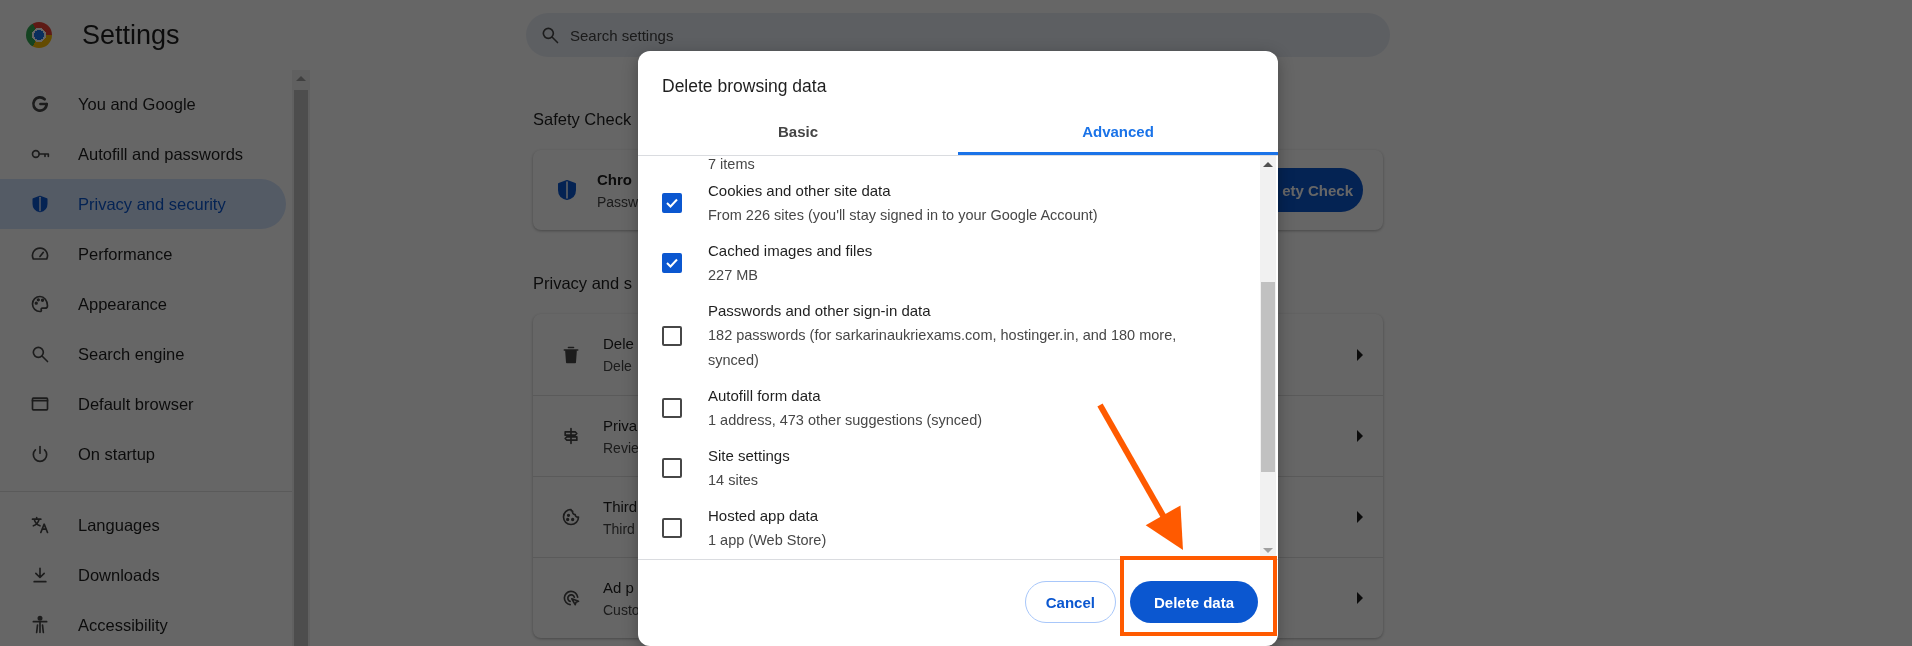  What do you see at coordinates (143, 204) in the screenshot?
I see `sidebar-item: Privacy and security` at bounding box center [143, 204].